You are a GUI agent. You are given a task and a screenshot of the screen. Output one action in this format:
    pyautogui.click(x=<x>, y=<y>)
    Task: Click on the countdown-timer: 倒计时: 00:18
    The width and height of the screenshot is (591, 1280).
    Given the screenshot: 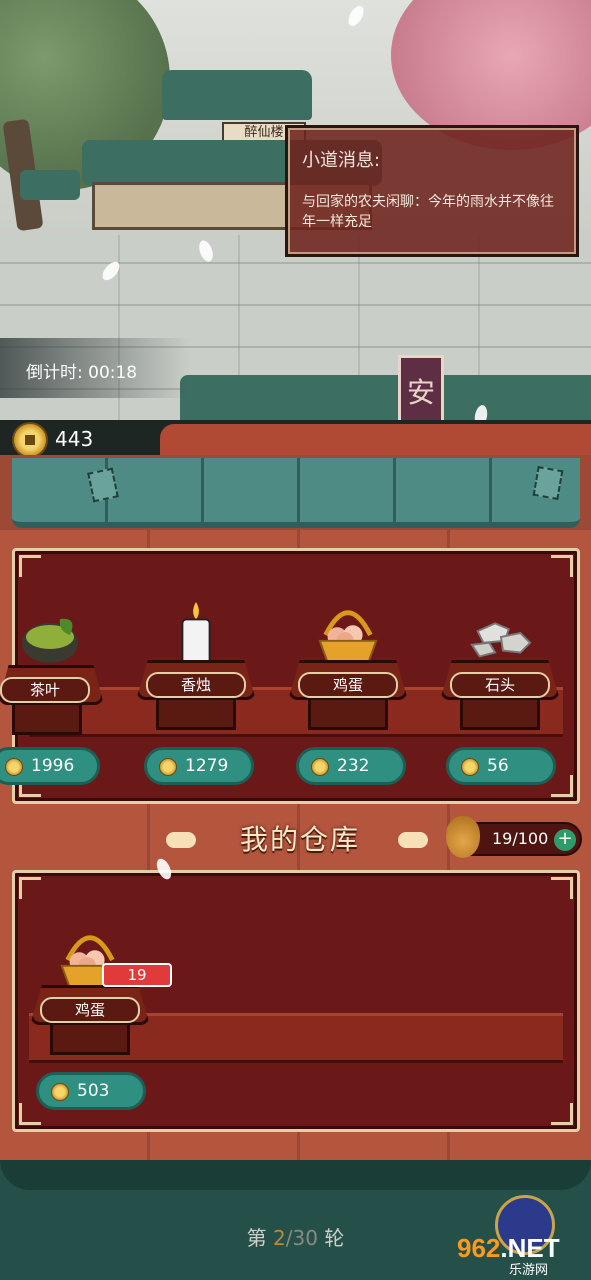 What is the action you would take?
    pyautogui.click(x=95, y=368)
    